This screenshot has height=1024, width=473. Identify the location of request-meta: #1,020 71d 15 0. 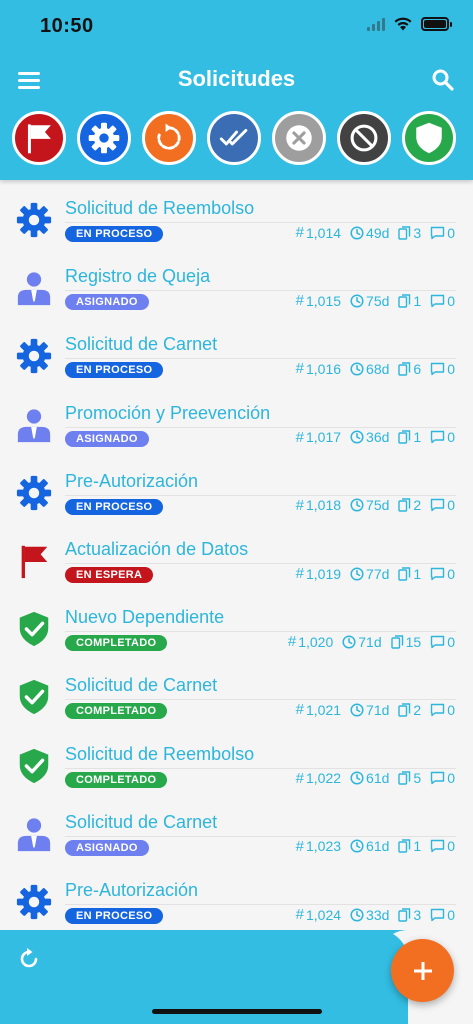
(371, 641).